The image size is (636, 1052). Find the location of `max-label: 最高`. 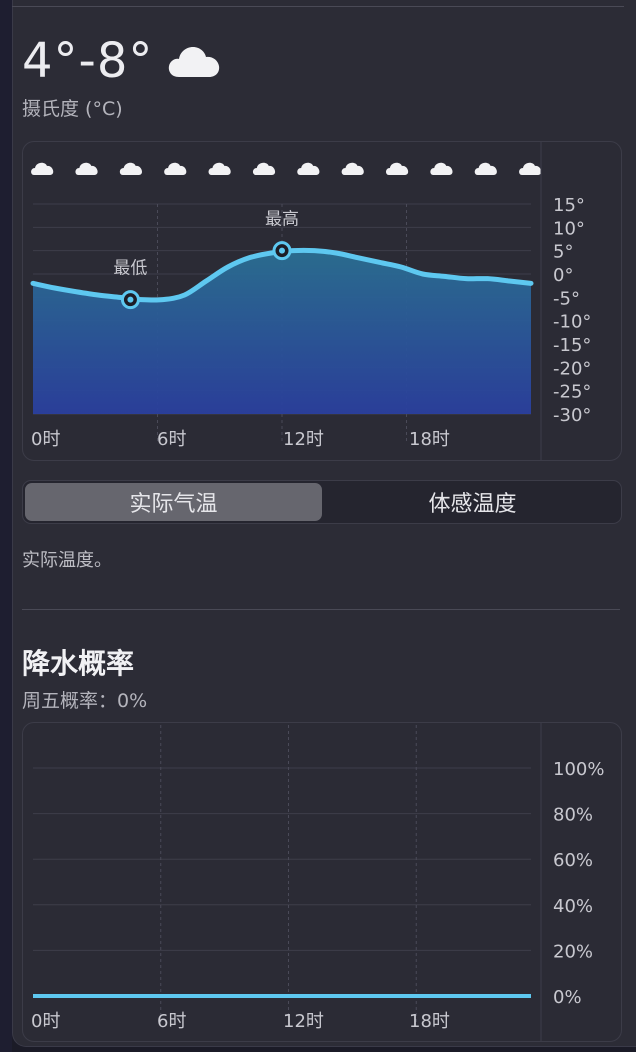

max-label: 最高 is located at coordinates (282, 220).